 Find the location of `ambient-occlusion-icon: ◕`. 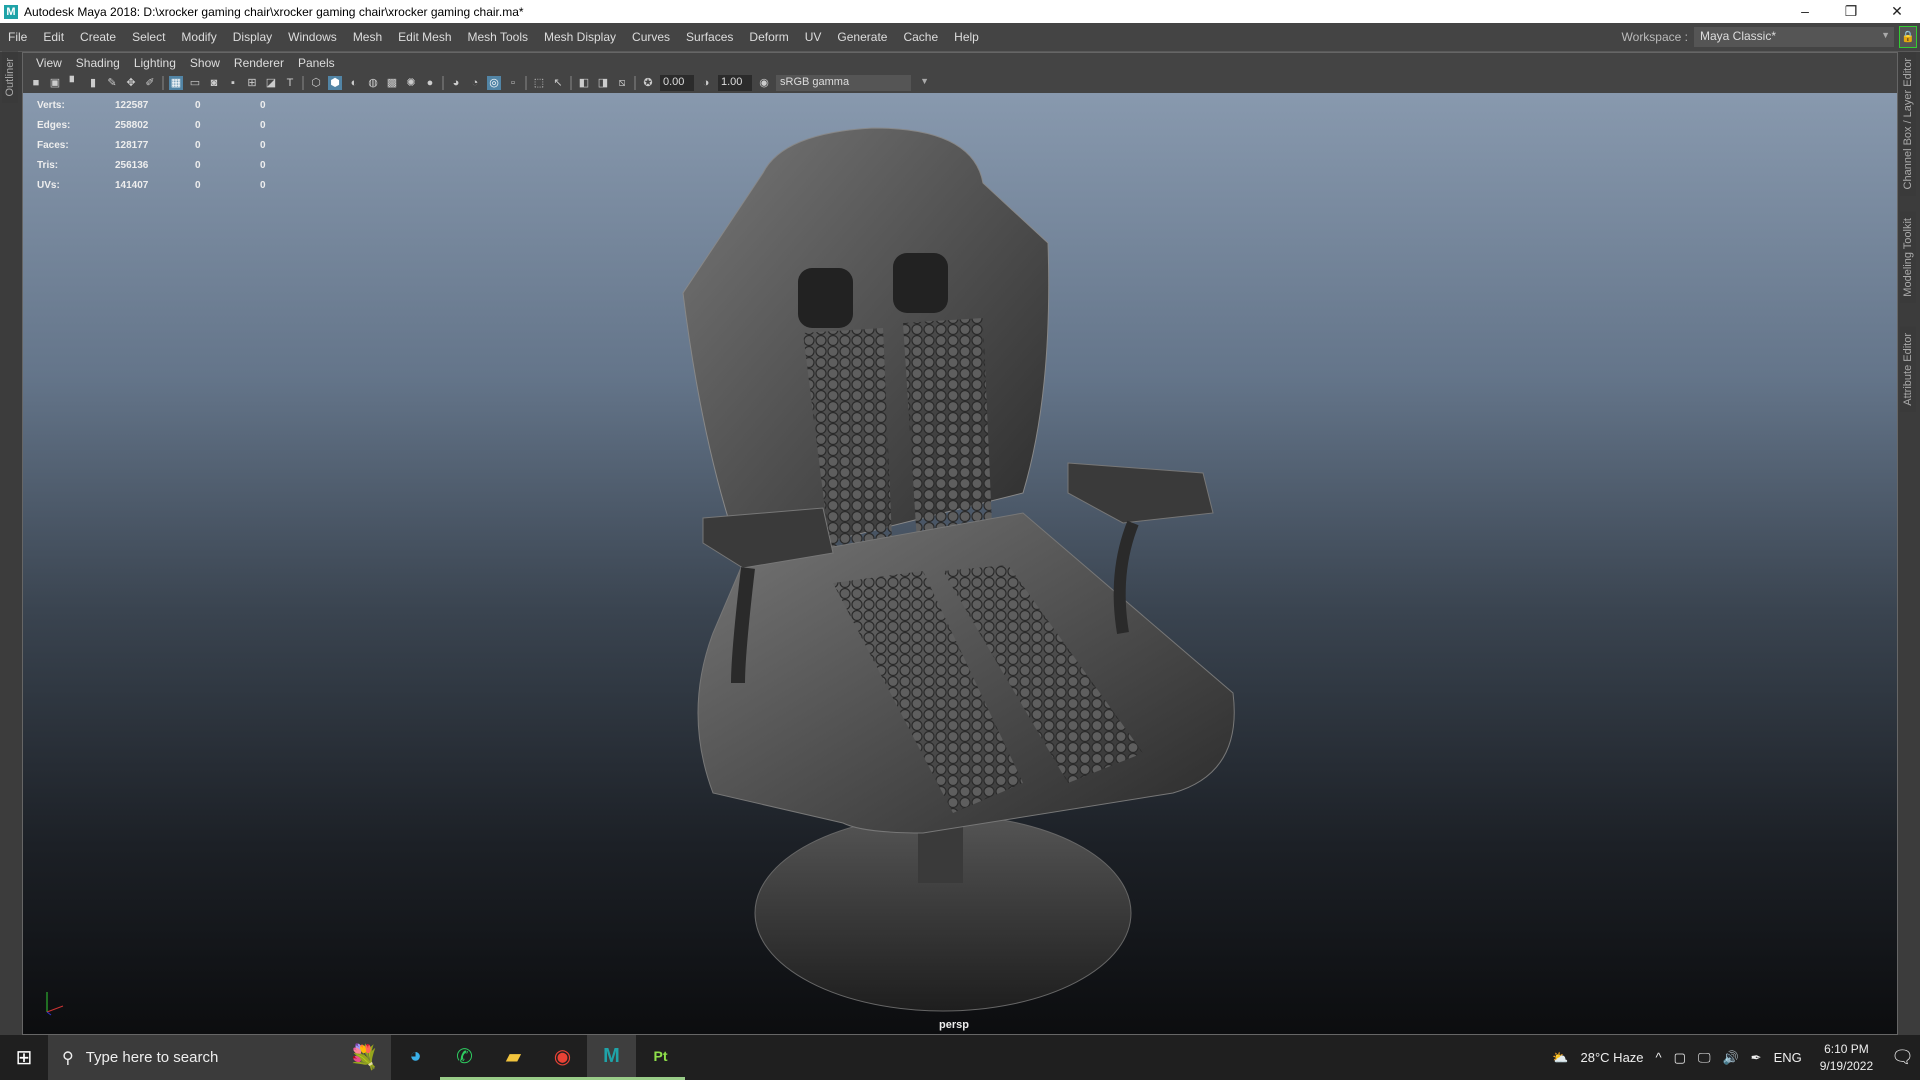

ambient-occlusion-icon: ◕ is located at coordinates (456, 83).